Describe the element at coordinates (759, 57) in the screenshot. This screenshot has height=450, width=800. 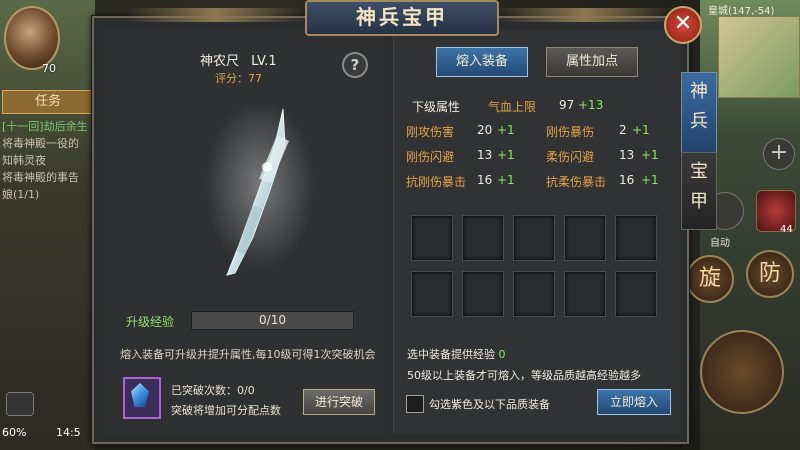
I see `minimap` at that location.